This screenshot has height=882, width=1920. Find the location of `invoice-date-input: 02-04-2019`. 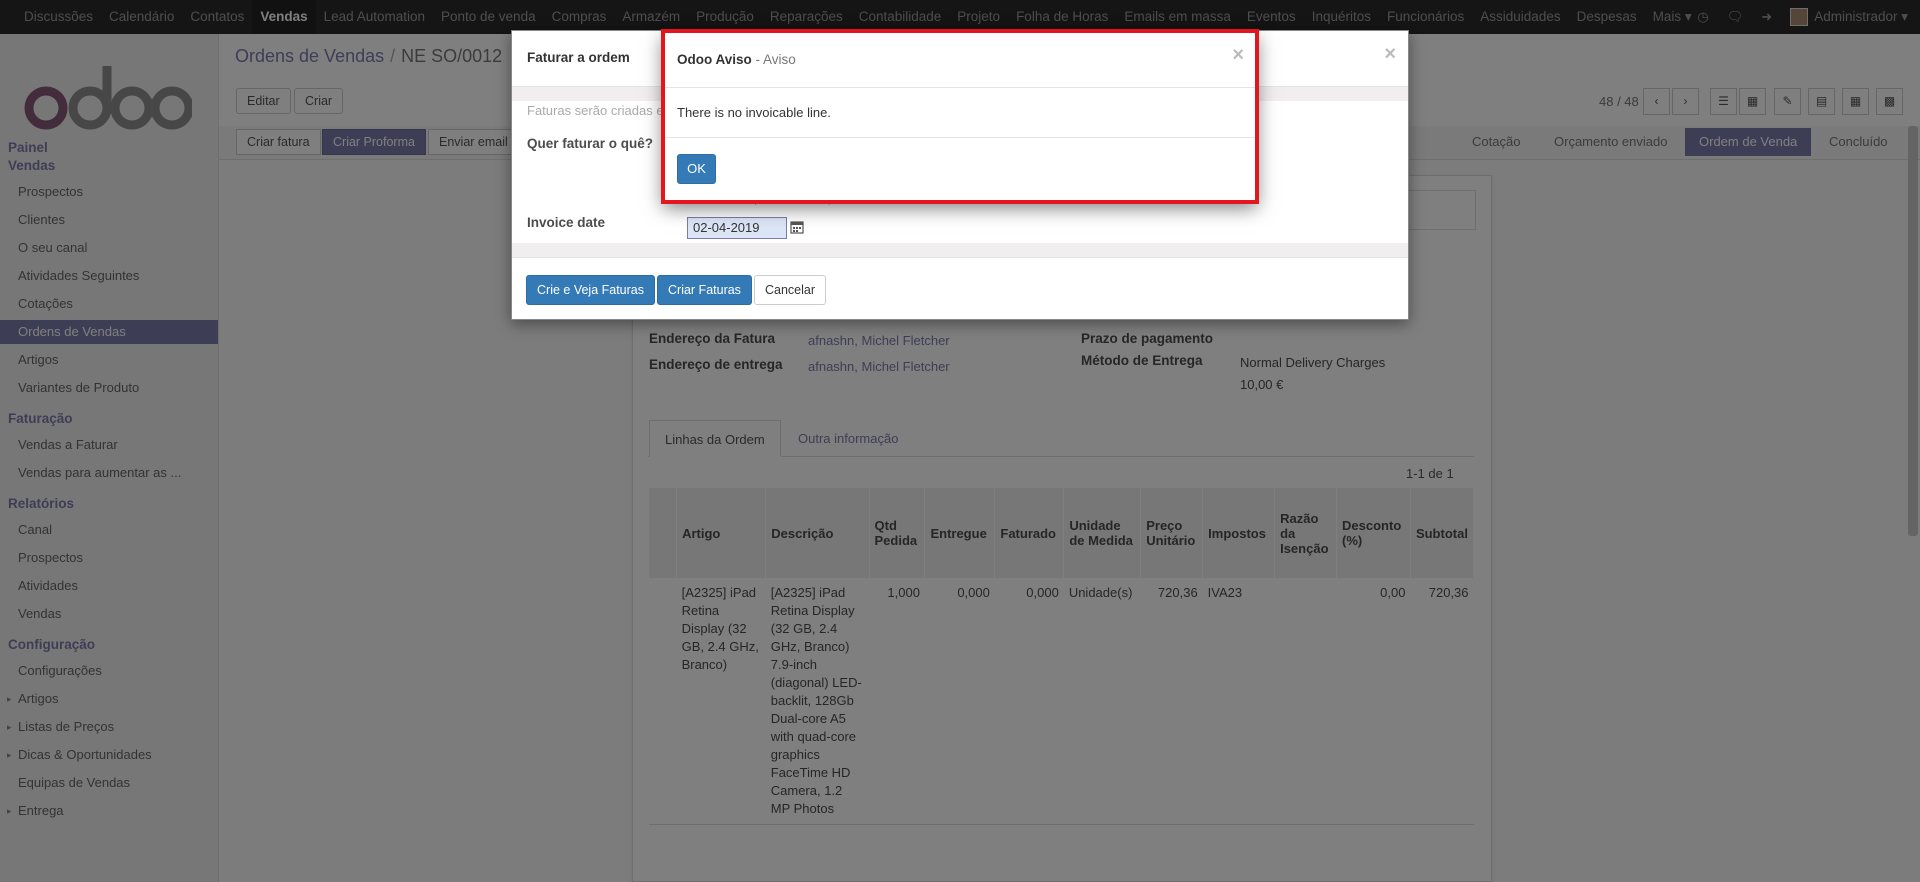

invoice-date-input: 02-04-2019 is located at coordinates (737, 228).